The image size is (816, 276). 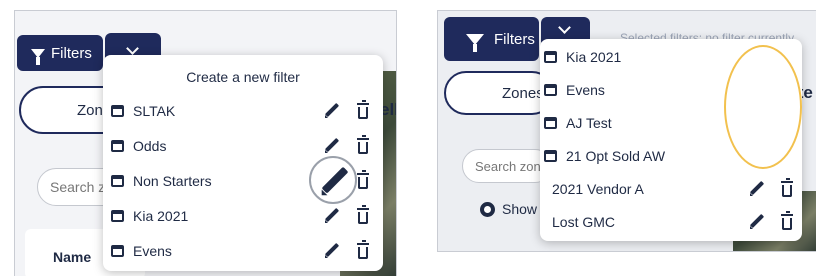 I want to click on filter-label: SLTAK, so click(x=154, y=110).